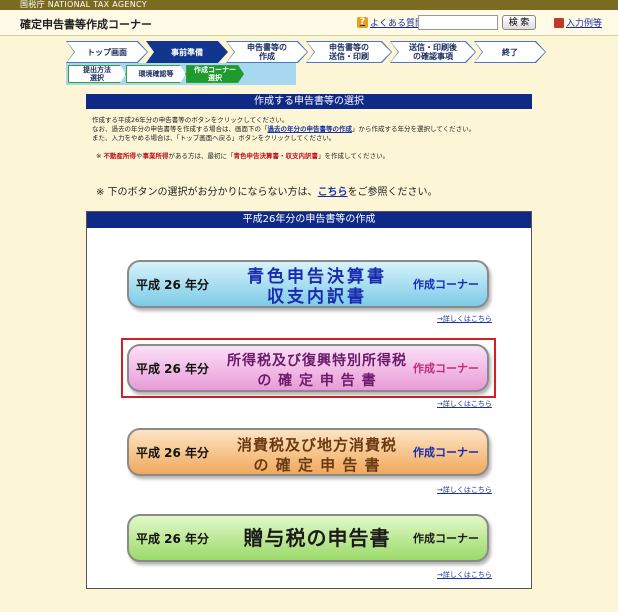  What do you see at coordinates (309, 101) in the screenshot?
I see `section-title: 作成する申告書等の選択` at bounding box center [309, 101].